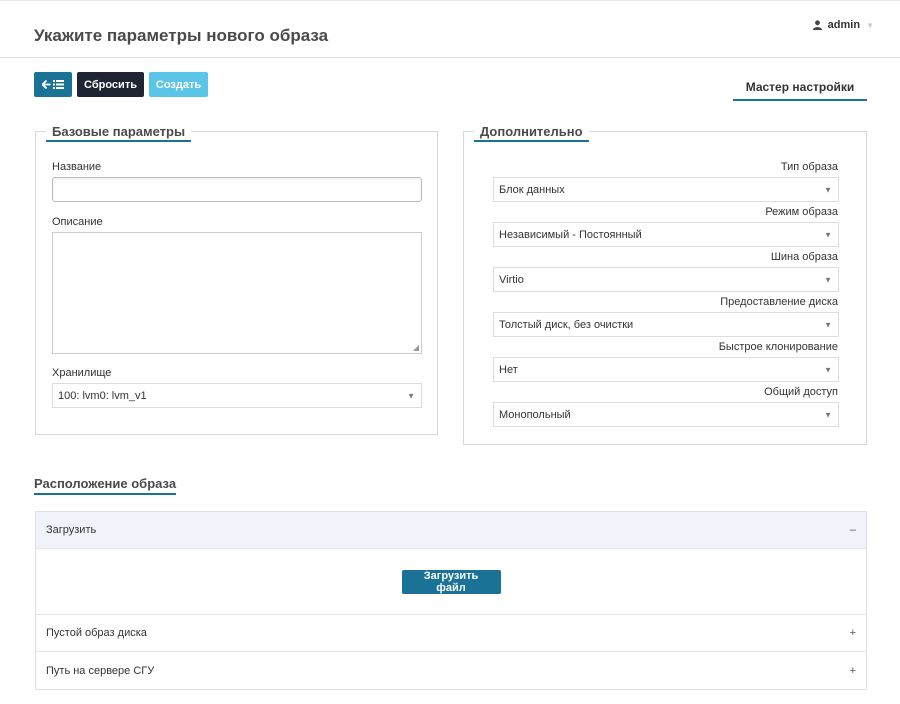  Describe the element at coordinates (852, 530) in the screenshot. I see `collapse-icon: –` at that location.